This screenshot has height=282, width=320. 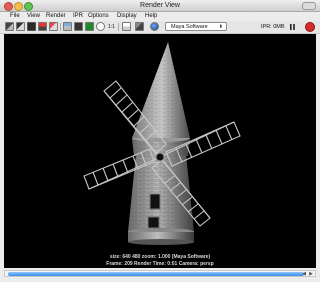 What do you see at coordinates (156, 274) in the screenshot?
I see `scrollbar-thumb` at bounding box center [156, 274].